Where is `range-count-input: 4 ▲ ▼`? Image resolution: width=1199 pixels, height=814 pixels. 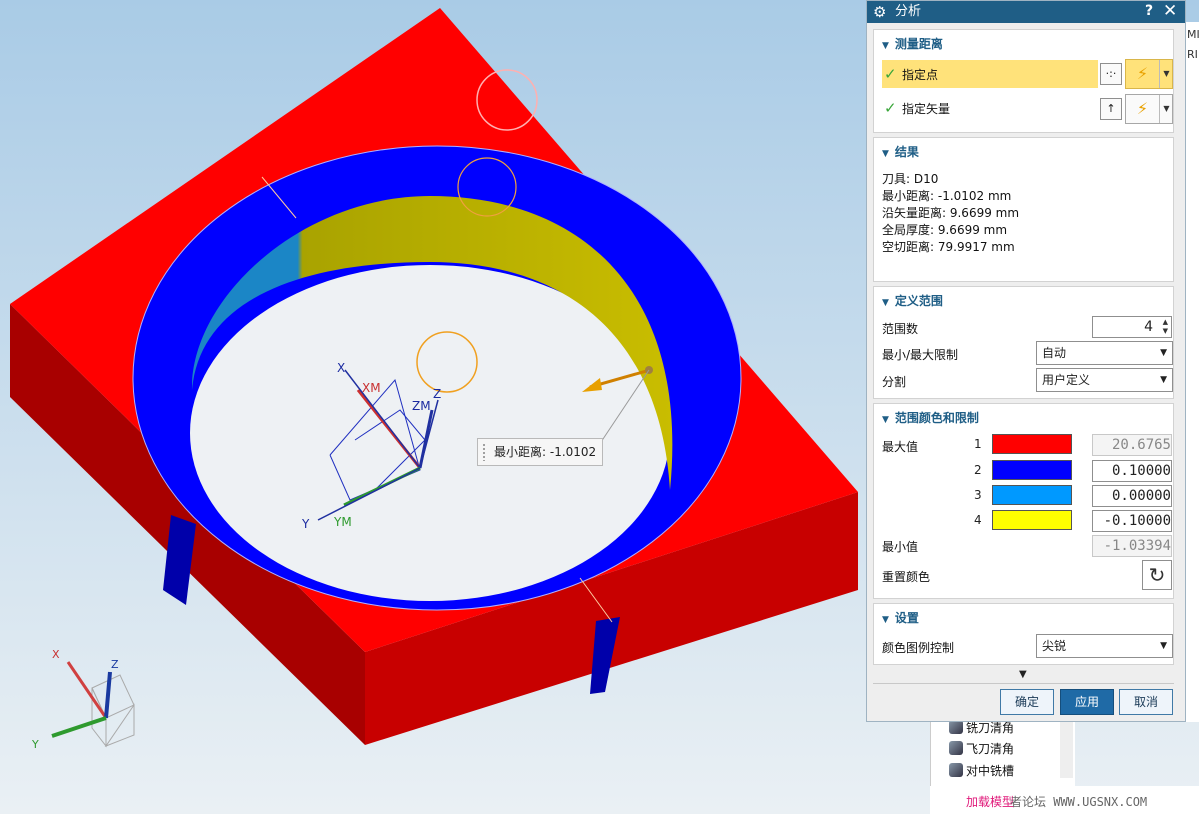 range-count-input: 4 ▲ ▼ is located at coordinates (1132, 327).